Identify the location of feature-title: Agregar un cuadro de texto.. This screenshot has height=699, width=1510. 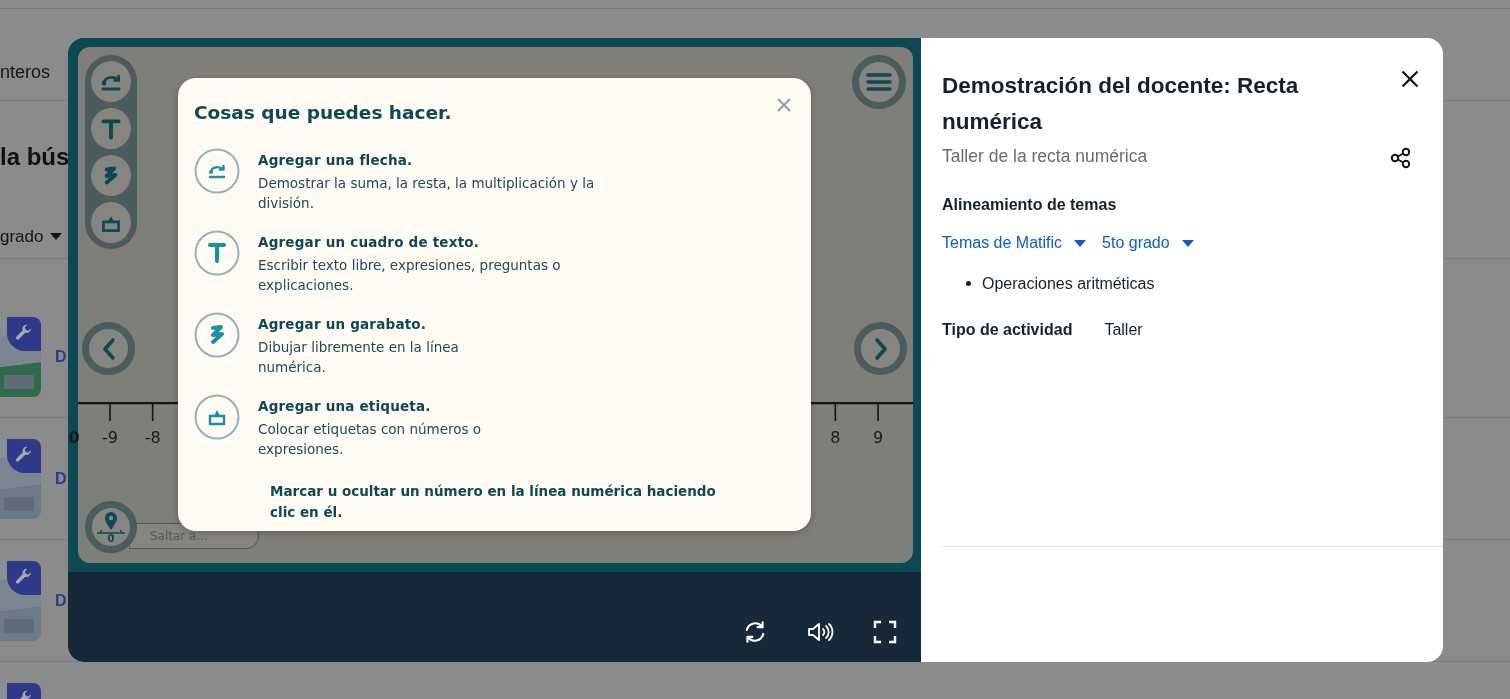
(369, 242).